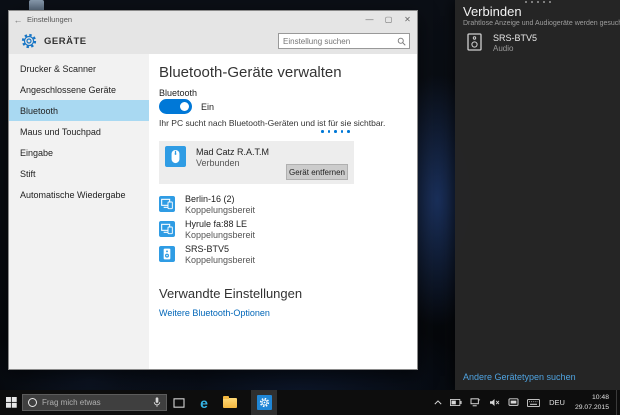  I want to click on bluetooth-toggle, so click(175, 106).